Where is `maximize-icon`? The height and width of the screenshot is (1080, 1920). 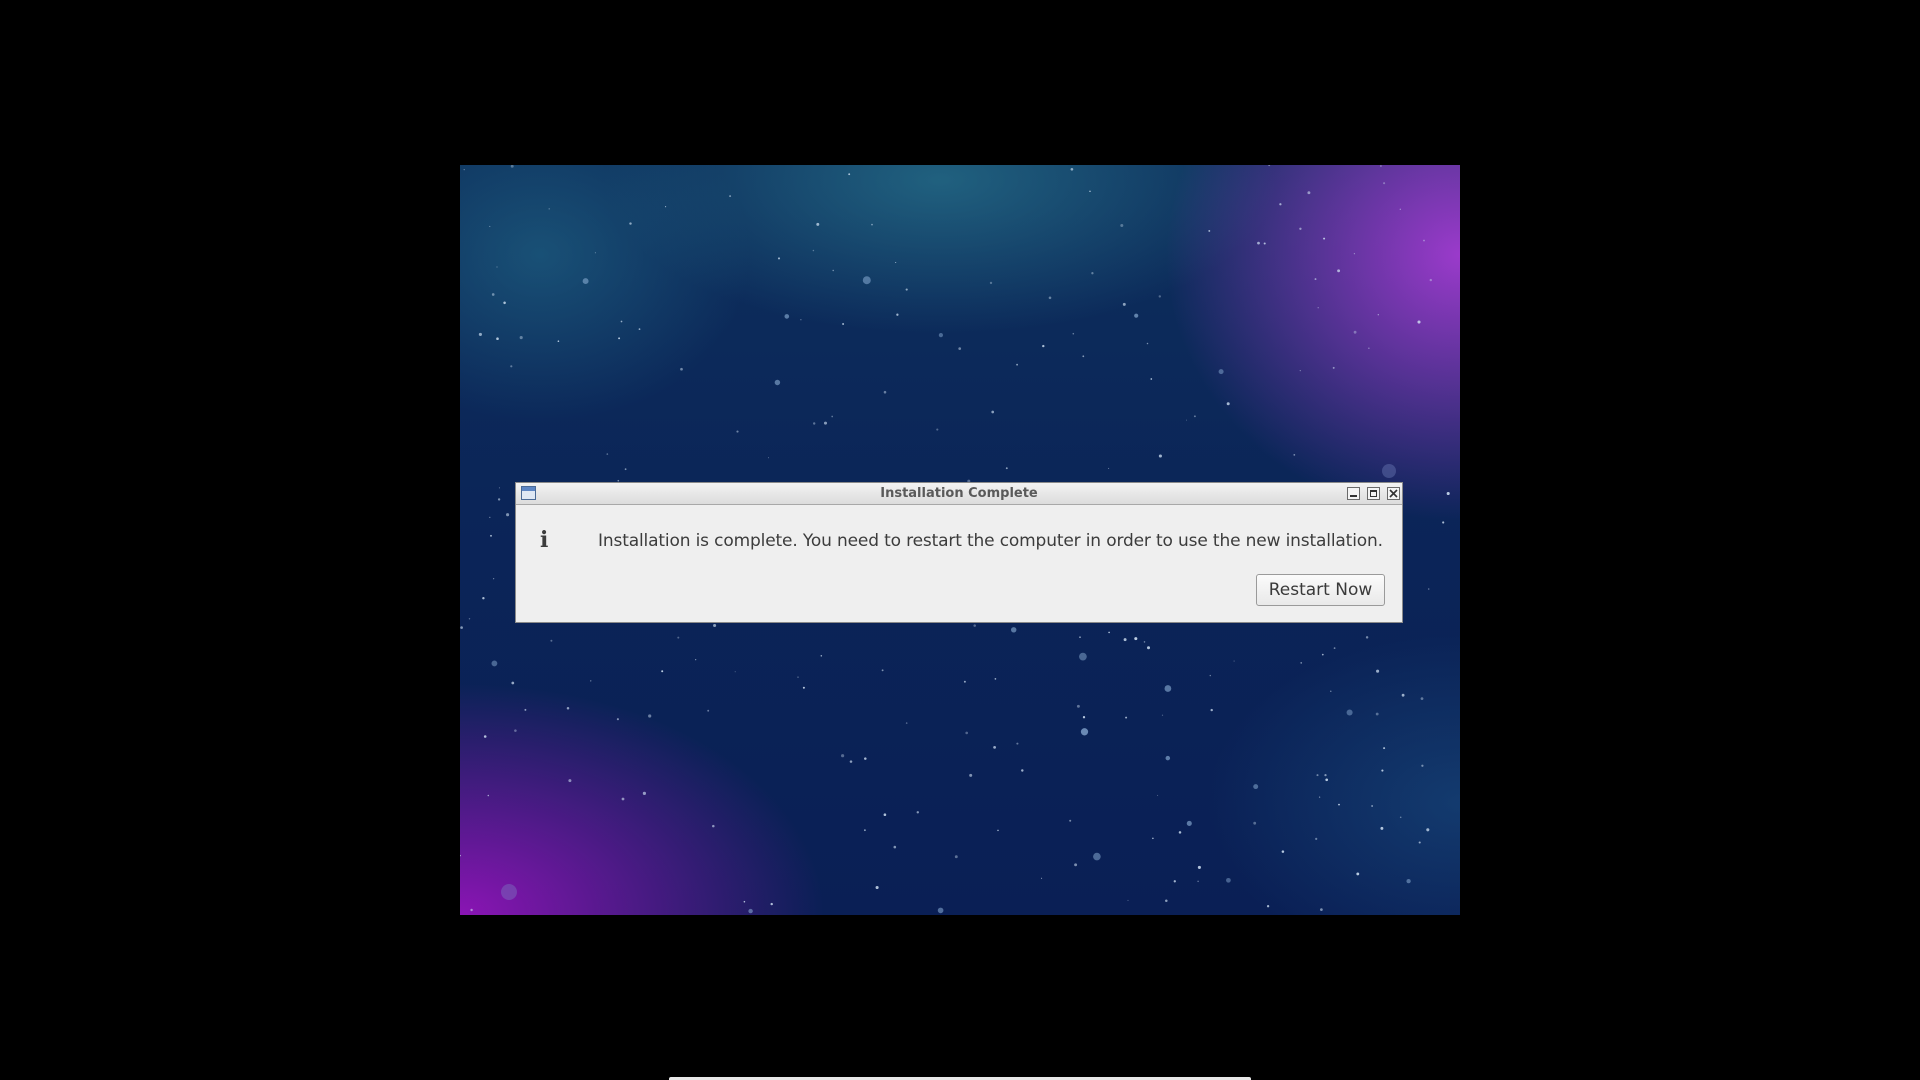
maximize-icon is located at coordinates (1373, 493).